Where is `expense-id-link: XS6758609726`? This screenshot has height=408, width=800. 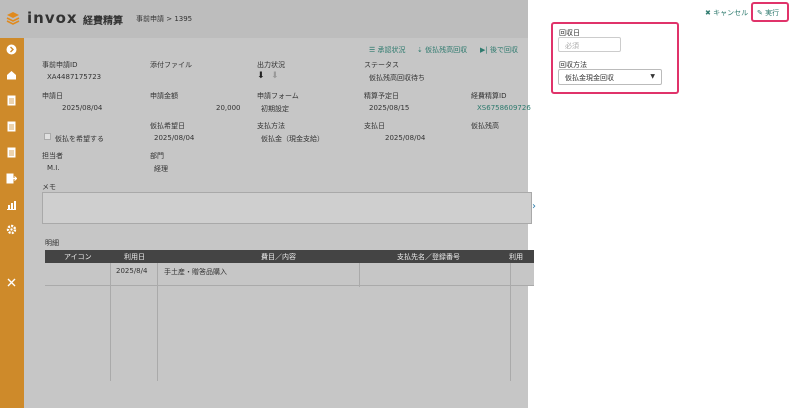
expense-id-link: XS6758609726 is located at coordinates (504, 108).